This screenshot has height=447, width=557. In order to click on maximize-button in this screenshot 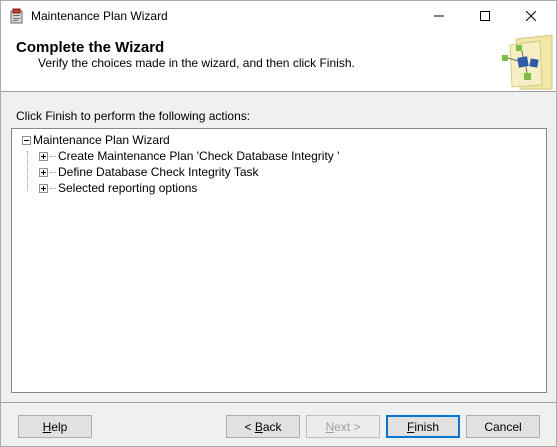, I will do `click(485, 16)`.